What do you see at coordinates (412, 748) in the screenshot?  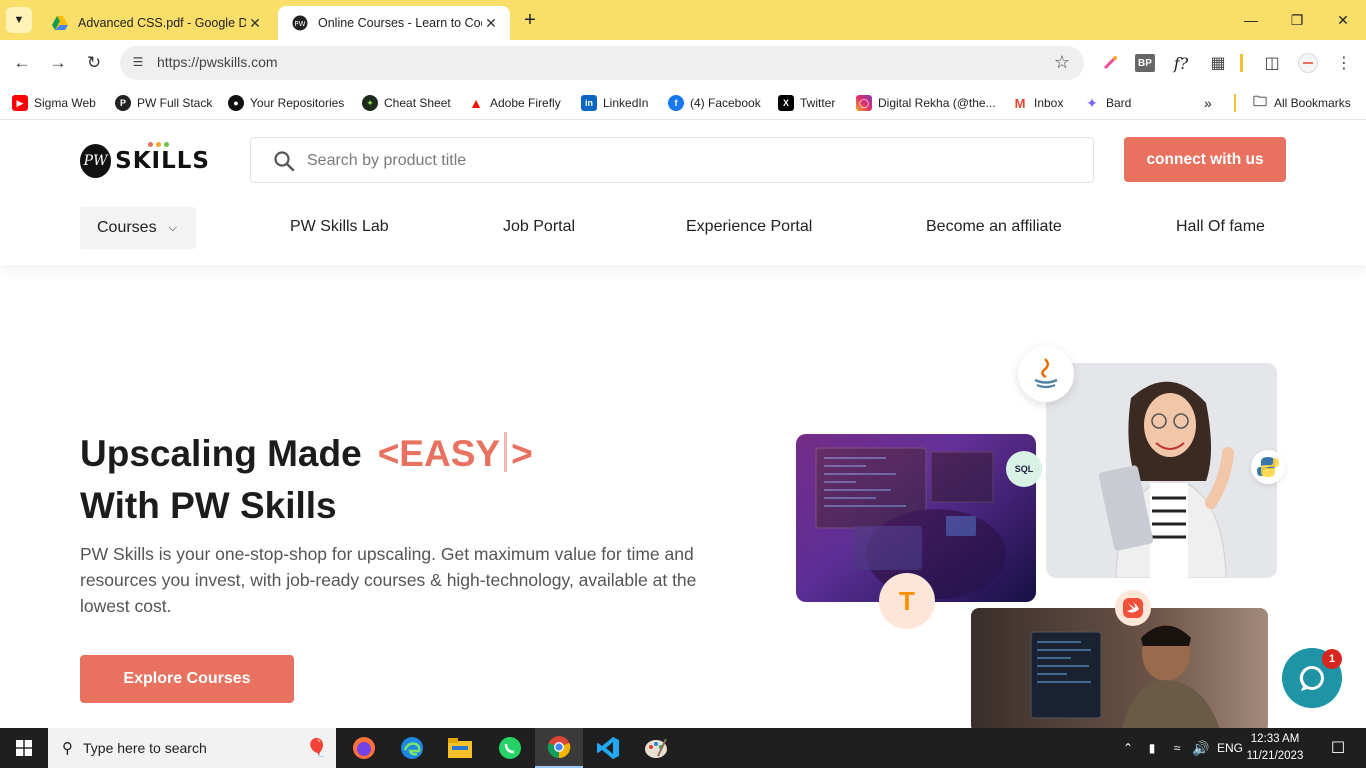 I see `taskbar-edge` at bounding box center [412, 748].